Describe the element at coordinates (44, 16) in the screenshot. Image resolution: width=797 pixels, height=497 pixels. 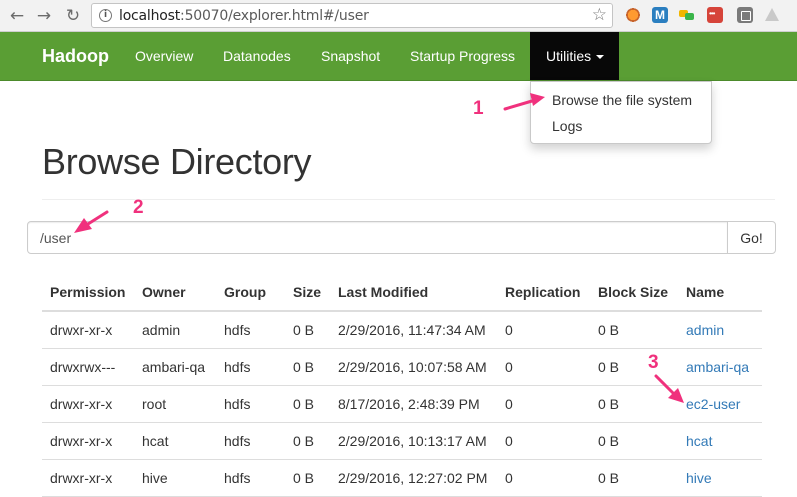
I see `forward-arrow-icon: →` at that location.